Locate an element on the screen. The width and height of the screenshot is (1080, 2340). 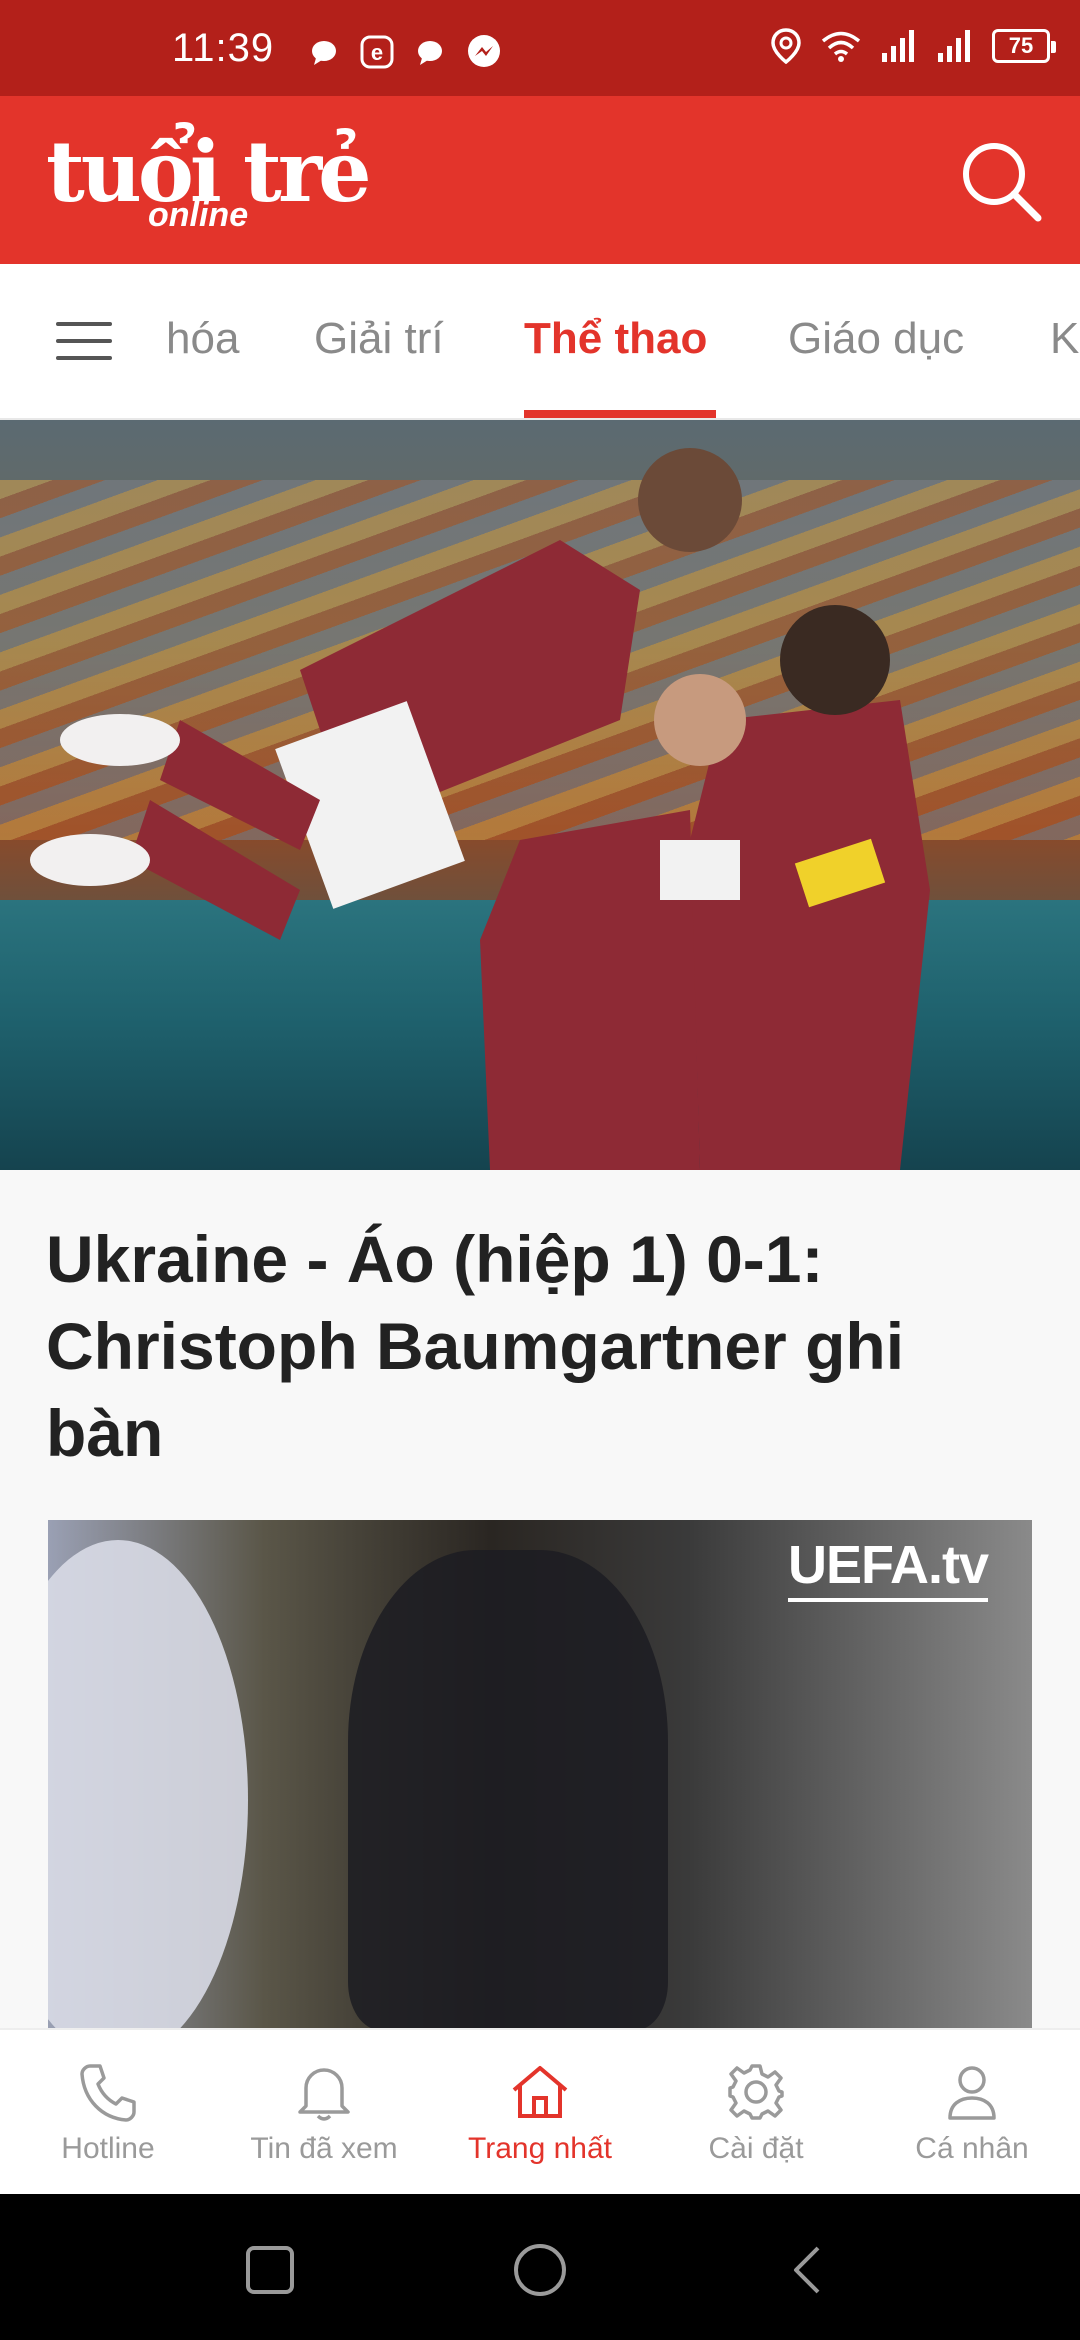
system-nav-bar is located at coordinates (540, 2267).